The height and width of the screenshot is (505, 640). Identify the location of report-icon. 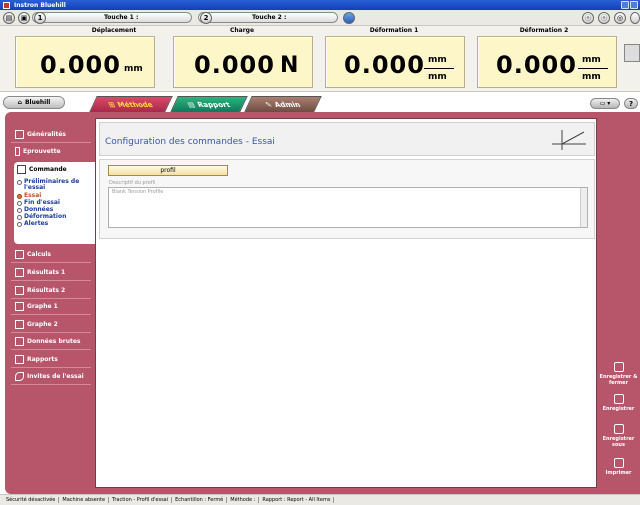
(19, 359).